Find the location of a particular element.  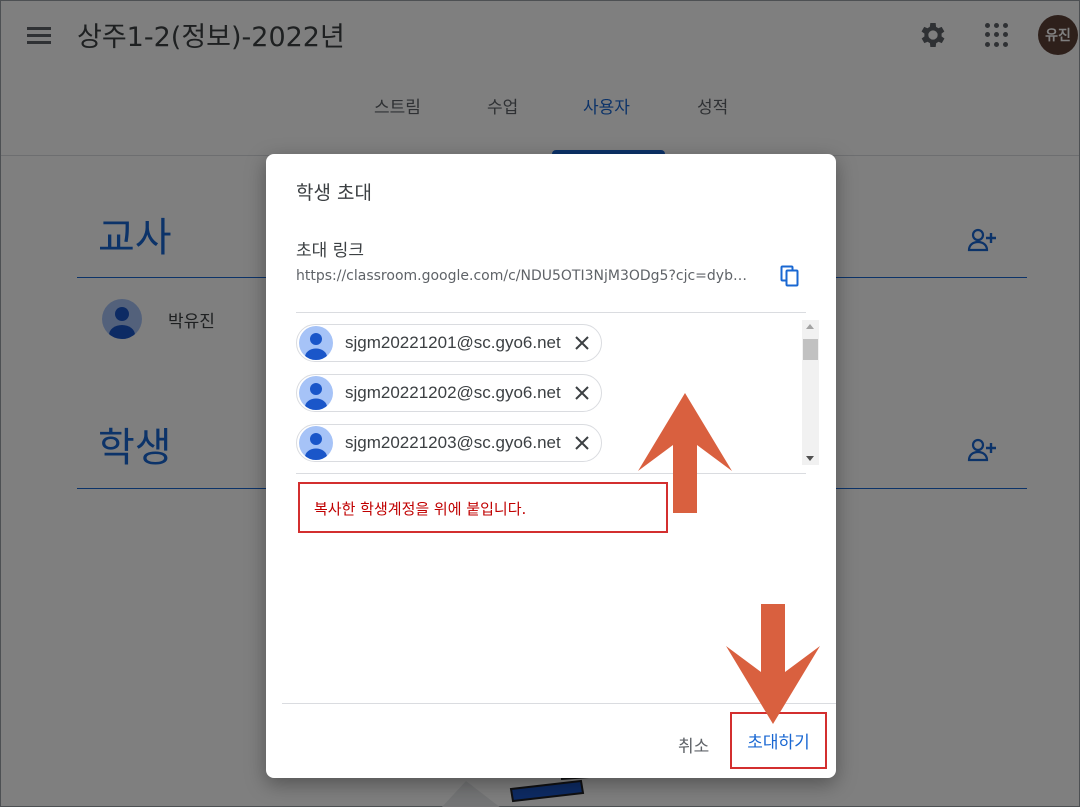

recipient-chip: sjgm20221201@sc.gyo6.net is located at coordinates (449, 343).